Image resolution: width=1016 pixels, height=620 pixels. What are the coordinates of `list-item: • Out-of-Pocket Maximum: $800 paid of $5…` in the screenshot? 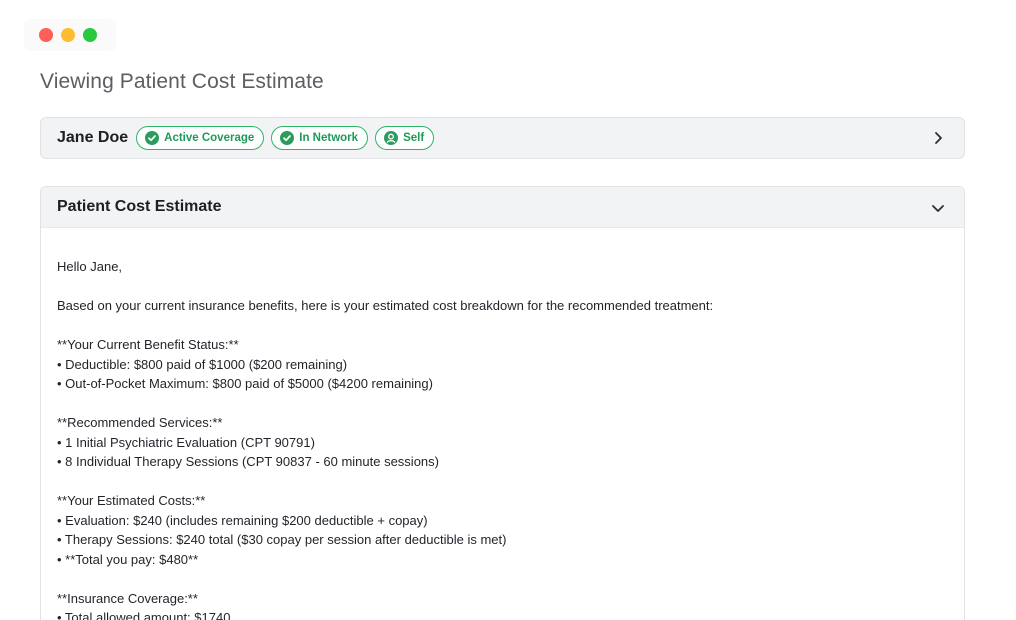 It's located at (245, 383).